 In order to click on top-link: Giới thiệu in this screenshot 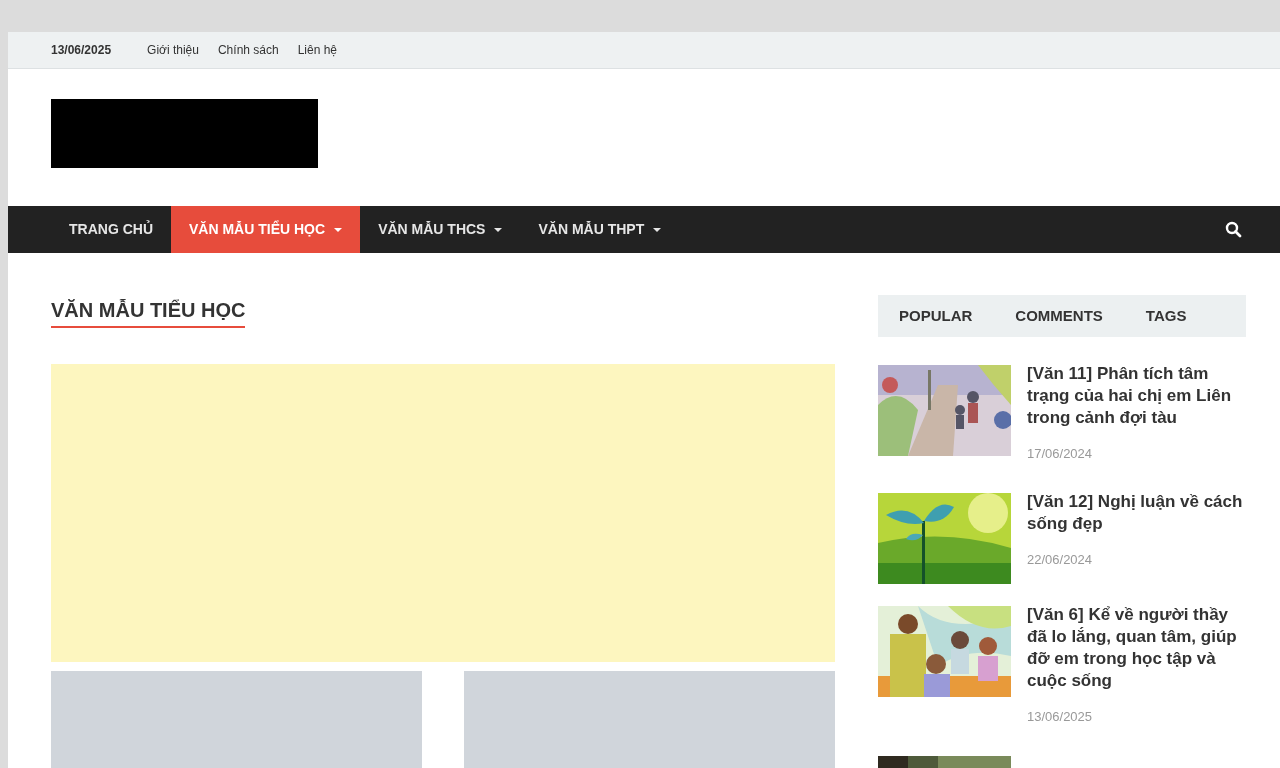, I will do `click(173, 50)`.